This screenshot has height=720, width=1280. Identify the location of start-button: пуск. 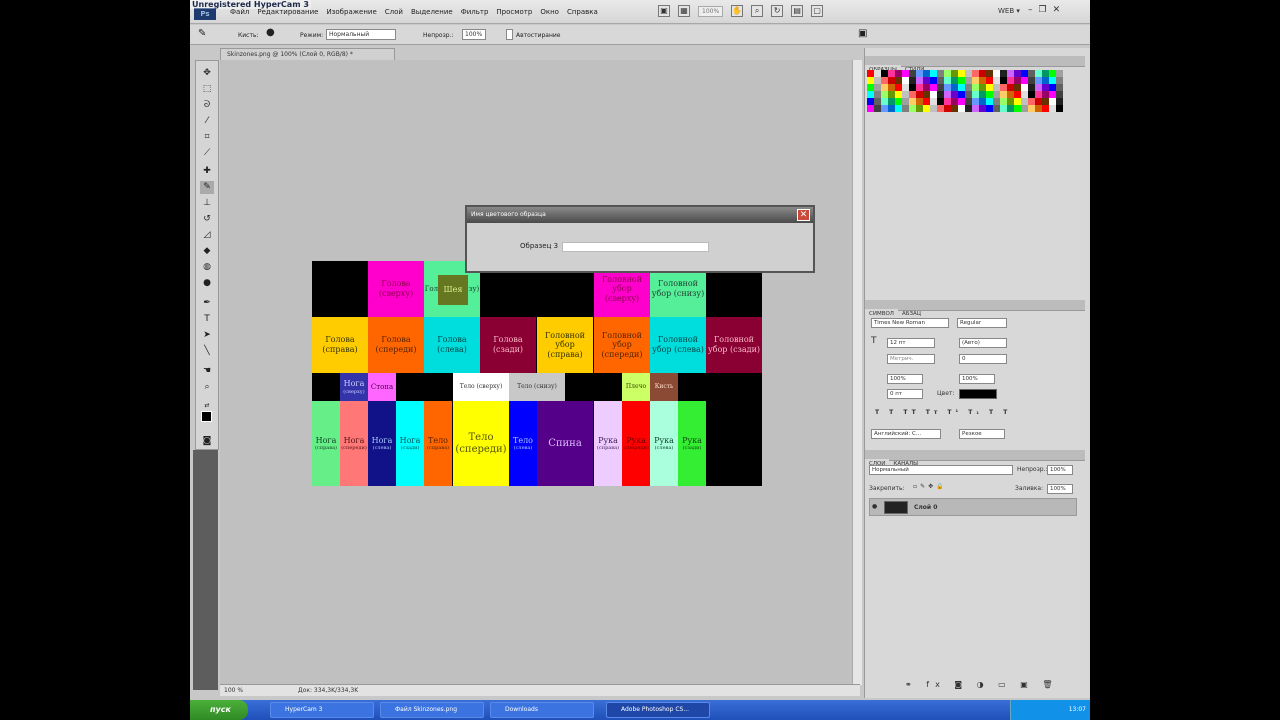
(219, 710).